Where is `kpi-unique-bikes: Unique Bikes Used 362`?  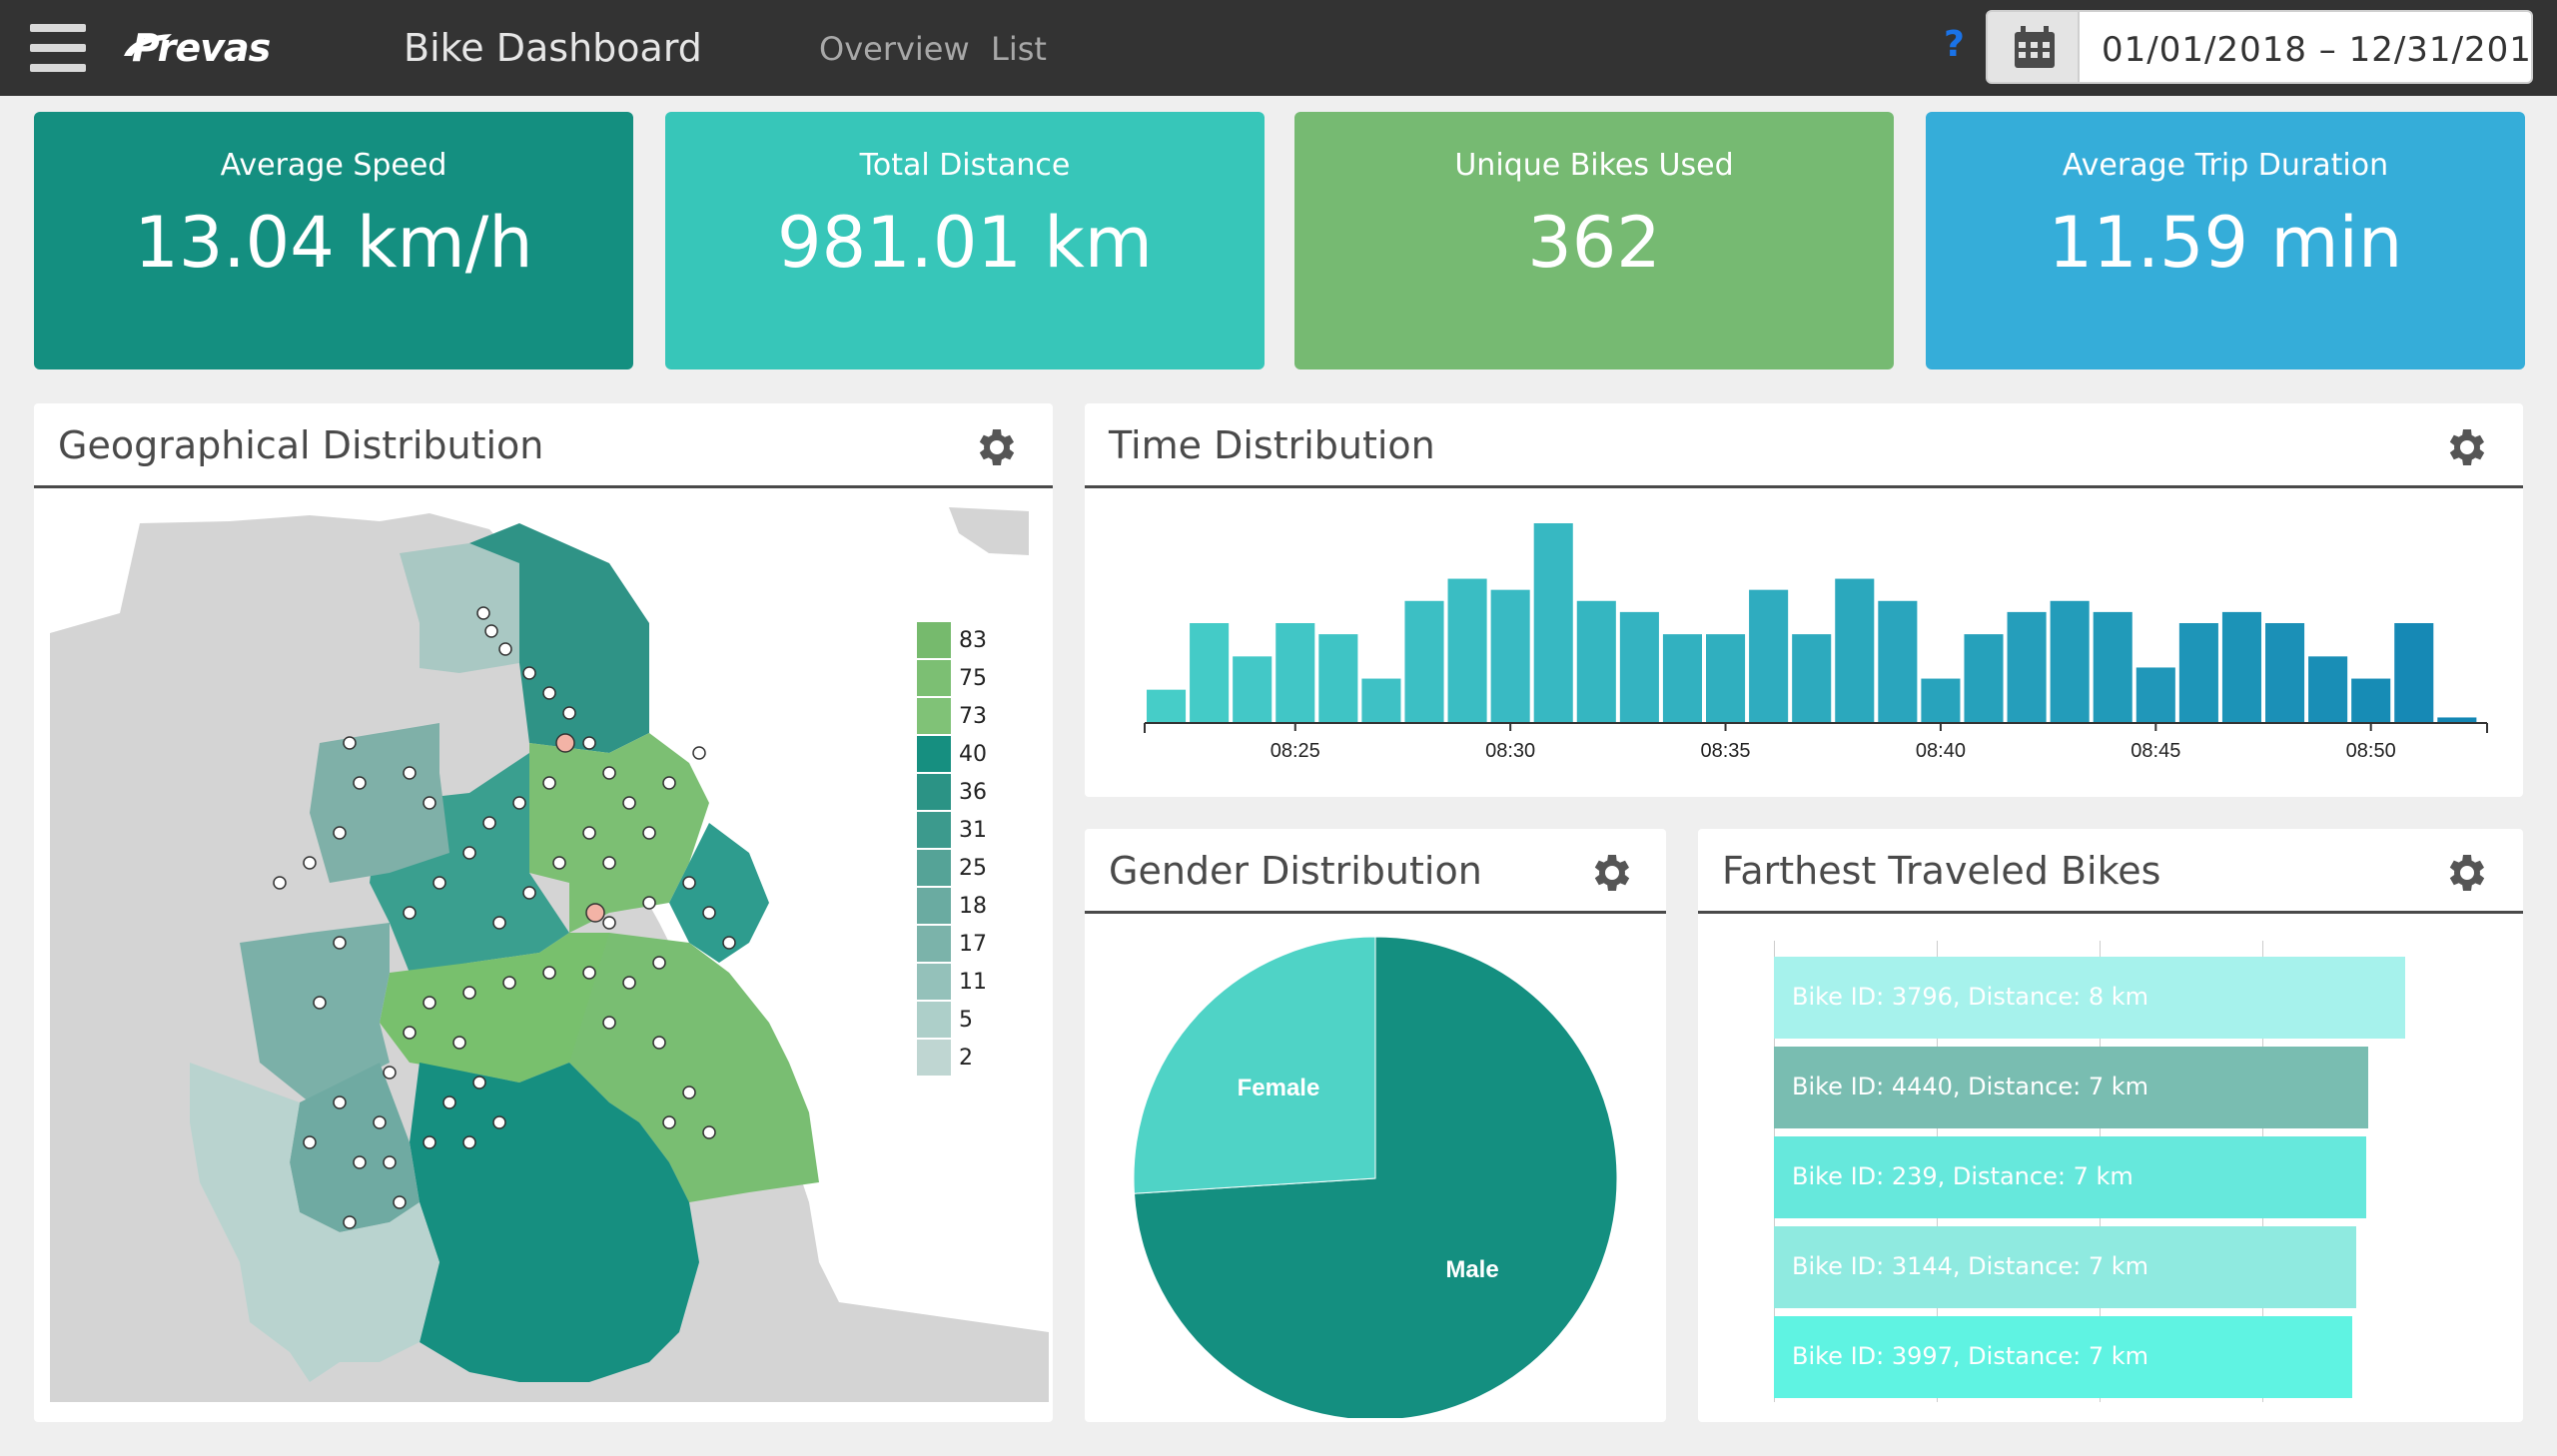 kpi-unique-bikes: Unique Bikes Used 362 is located at coordinates (1594, 240).